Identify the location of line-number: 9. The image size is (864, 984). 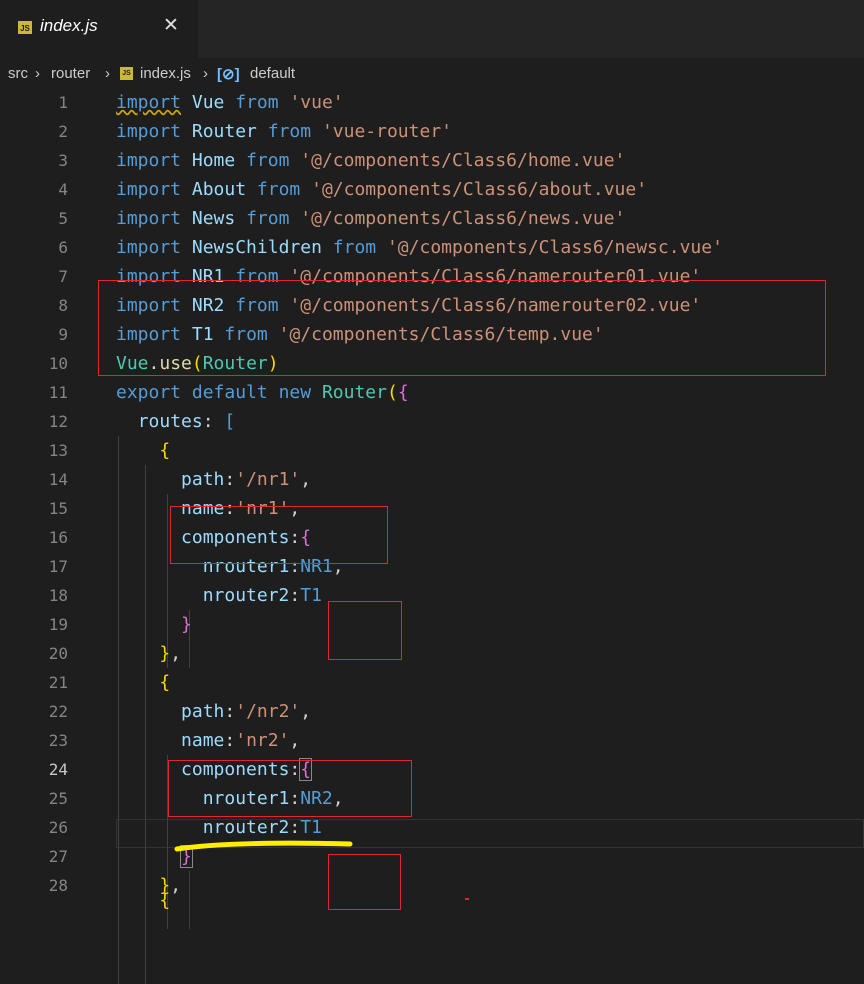
(63, 334).